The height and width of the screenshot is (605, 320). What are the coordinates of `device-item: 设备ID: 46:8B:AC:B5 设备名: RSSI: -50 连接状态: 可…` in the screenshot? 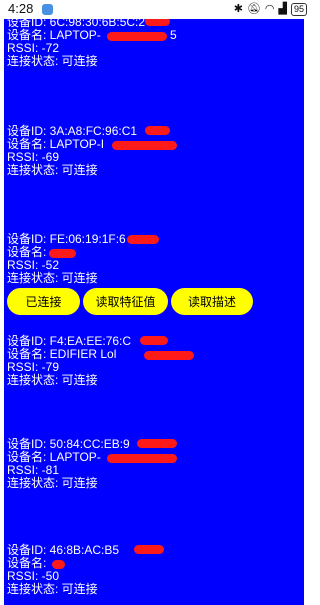 It's located at (85, 569).